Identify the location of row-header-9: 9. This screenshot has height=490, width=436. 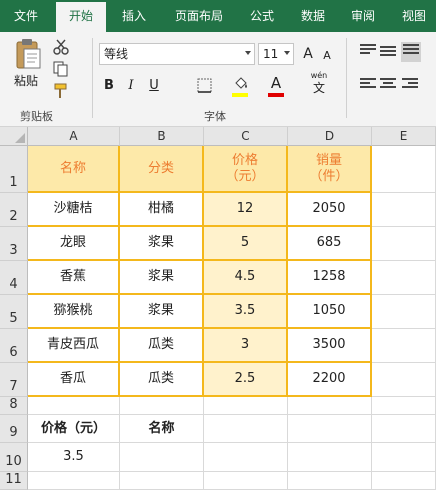
(14, 429).